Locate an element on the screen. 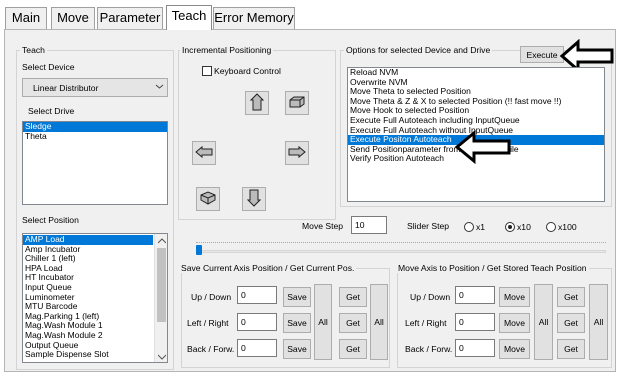 The image size is (619, 375). select-device-label: Select Device is located at coordinates (48, 67).